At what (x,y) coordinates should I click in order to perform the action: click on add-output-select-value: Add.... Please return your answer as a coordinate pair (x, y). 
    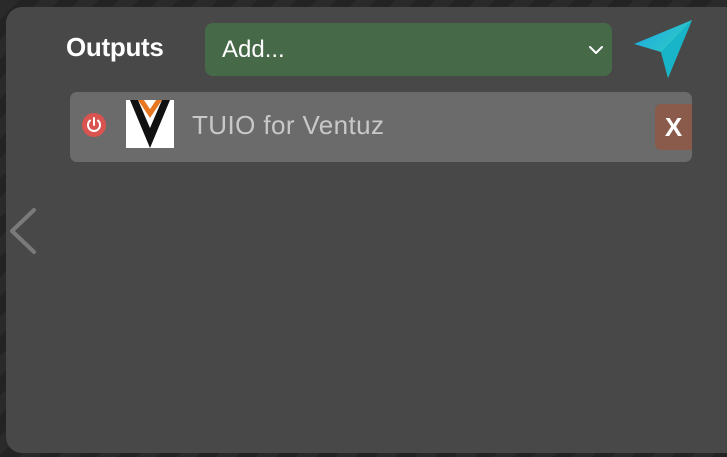
    Looking at the image, I should click on (253, 49).